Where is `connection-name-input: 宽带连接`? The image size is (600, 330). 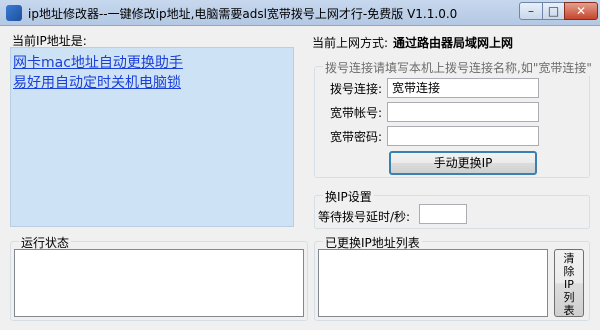
connection-name-input: 宽带连接 is located at coordinates (463, 88).